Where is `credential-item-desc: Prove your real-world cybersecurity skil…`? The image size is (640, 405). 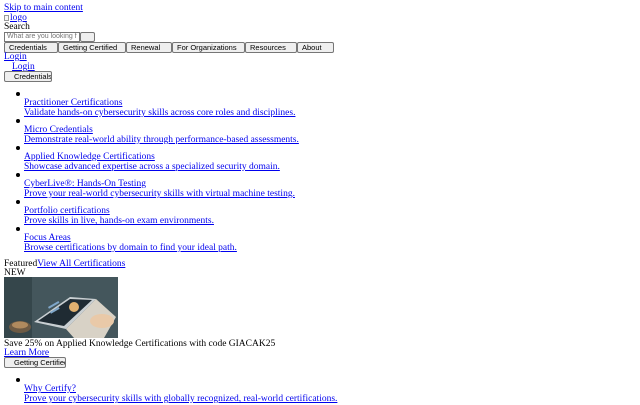 credential-item-desc: Prove your real-world cybersecurity skil… is located at coordinates (159, 194).